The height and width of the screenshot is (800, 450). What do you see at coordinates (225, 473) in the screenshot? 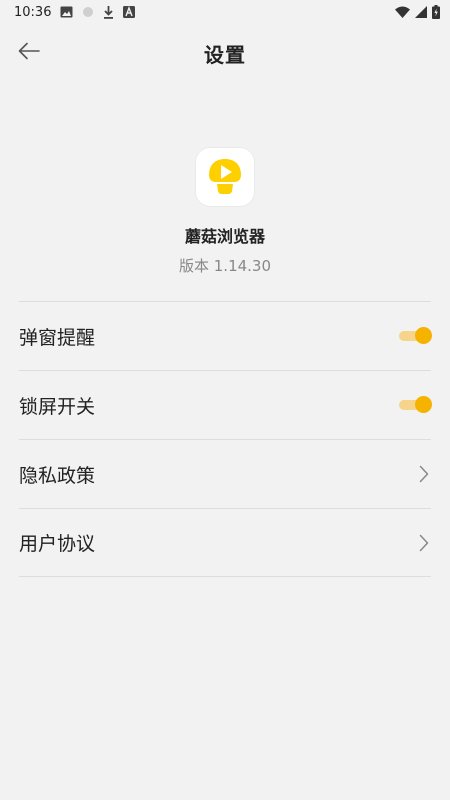
I see `privacy-policy-row: 隐私政策` at bounding box center [225, 473].